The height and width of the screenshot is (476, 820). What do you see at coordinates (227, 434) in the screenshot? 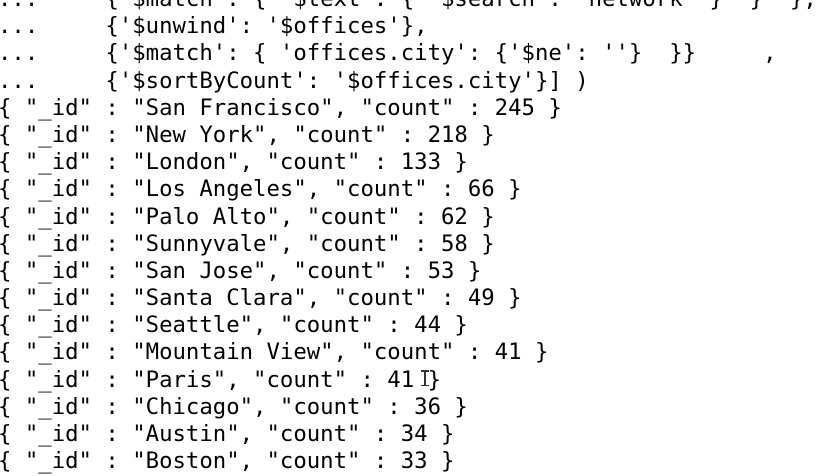
I see `result-row: { "_id" : "Austin", "count" : 34 }` at bounding box center [227, 434].